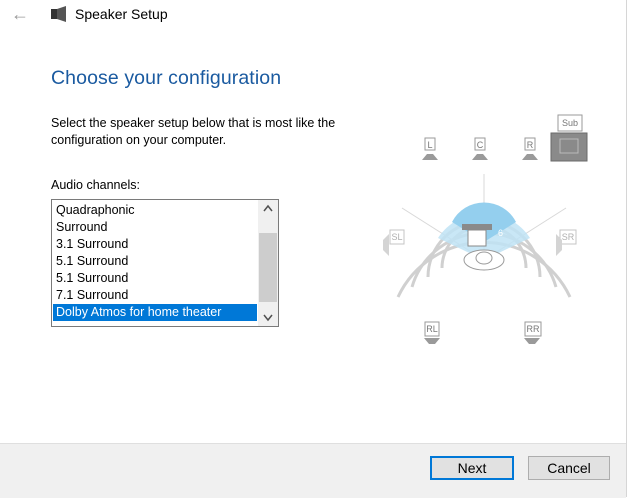 This screenshot has width=627, height=498. I want to click on list-item: 3.1 Surround, so click(155, 244).